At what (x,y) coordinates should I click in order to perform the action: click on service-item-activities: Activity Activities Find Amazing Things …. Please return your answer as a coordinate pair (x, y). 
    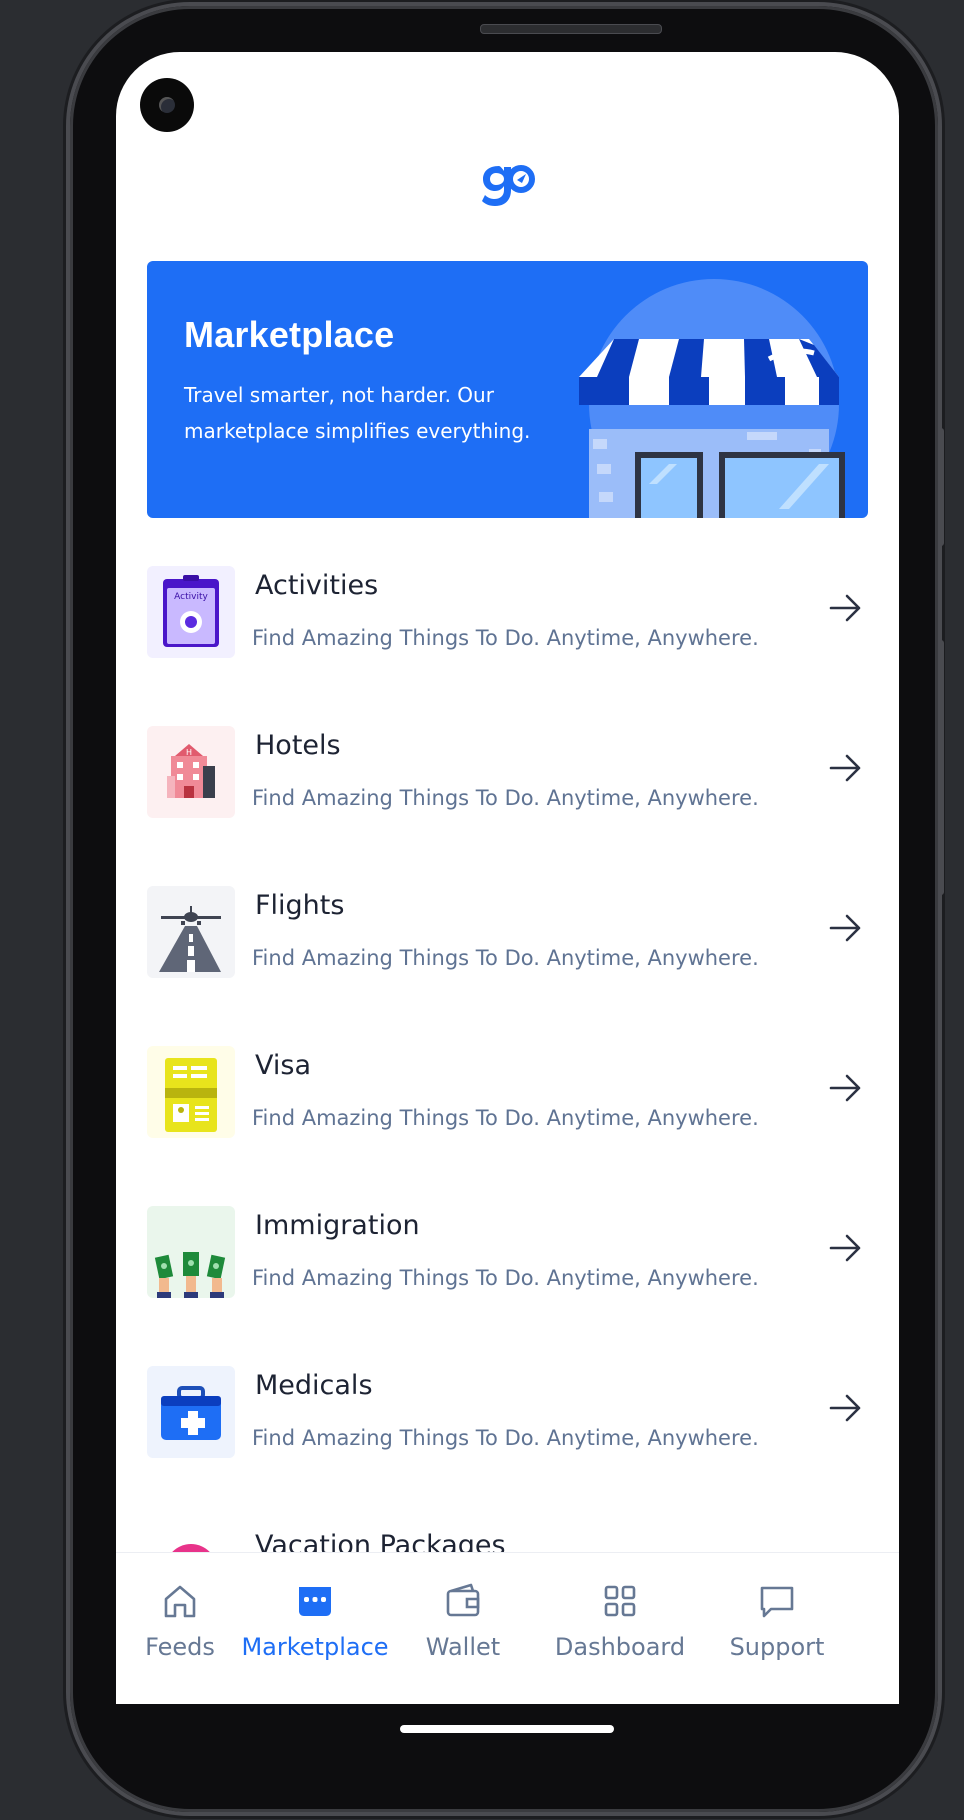
    Looking at the image, I should click on (507, 609).